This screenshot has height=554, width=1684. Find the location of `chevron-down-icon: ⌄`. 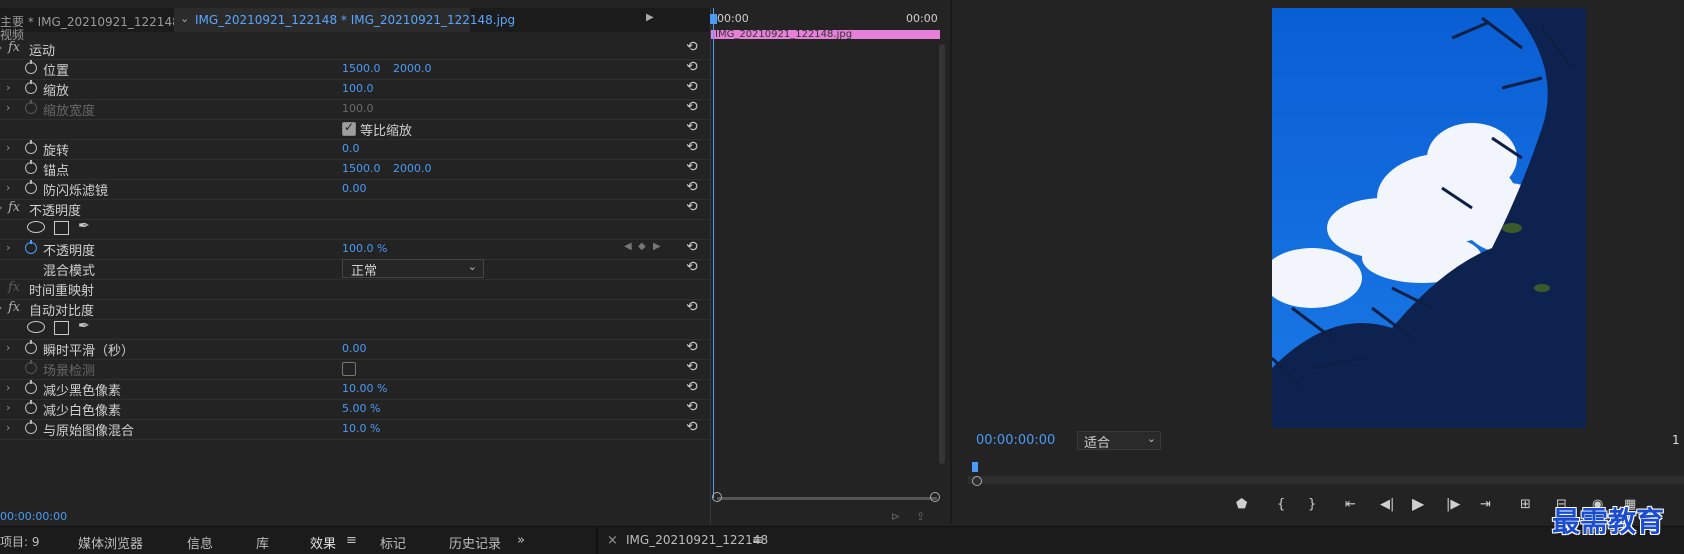

chevron-down-icon: ⌄ is located at coordinates (184, 18).